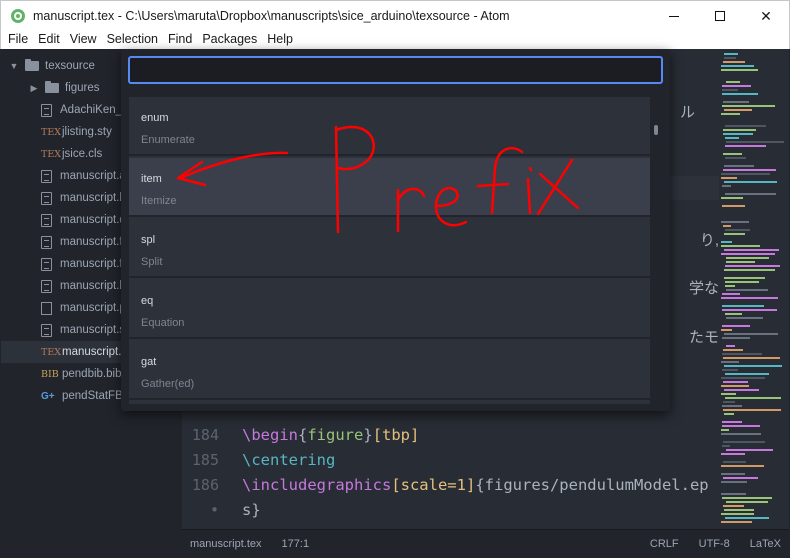 The image size is (790, 558). Describe the element at coordinates (368, 435) in the screenshot. I see `latex-token: }` at that location.